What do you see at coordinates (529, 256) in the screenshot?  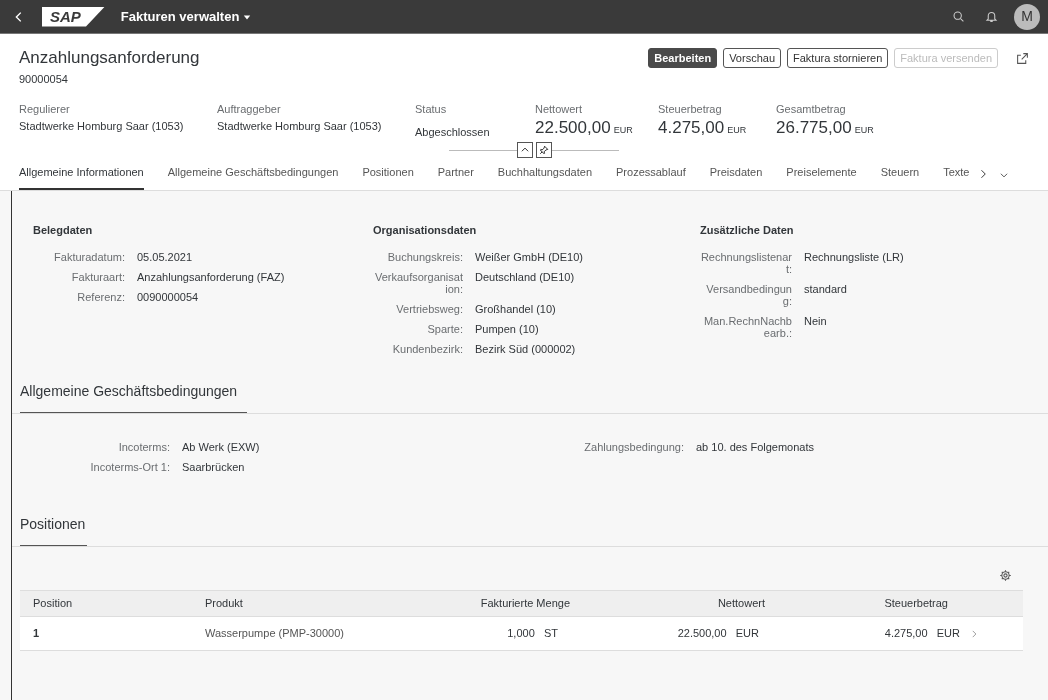 I see `field-value: Weißer GmbH (DE10)` at bounding box center [529, 256].